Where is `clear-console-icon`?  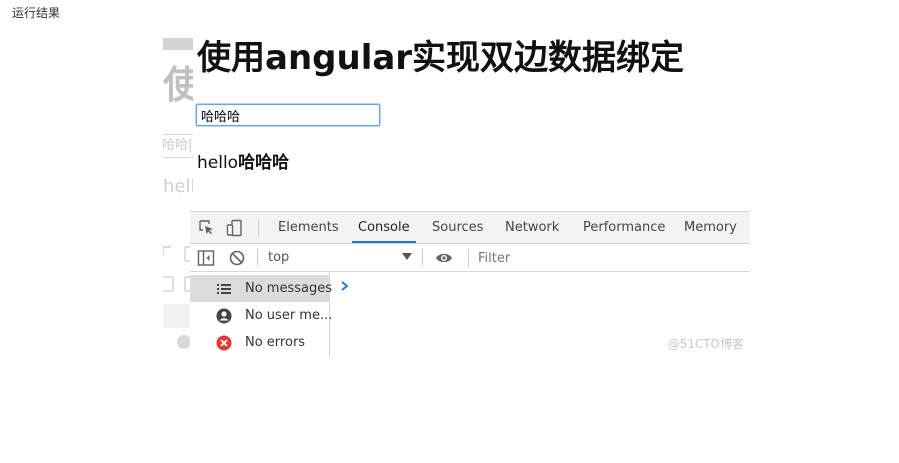
clear-console-icon is located at coordinates (237, 258).